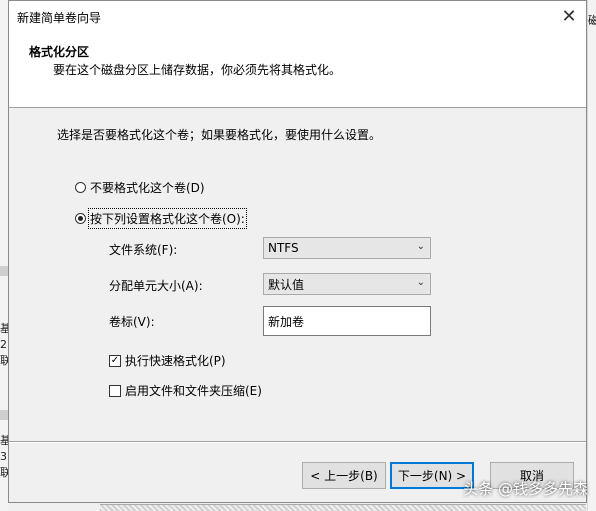  What do you see at coordinates (219, 135) in the screenshot?
I see `instruction-text: 选择是否要格式化这个卷；如果要格式化，要使用什么设置。` at bounding box center [219, 135].